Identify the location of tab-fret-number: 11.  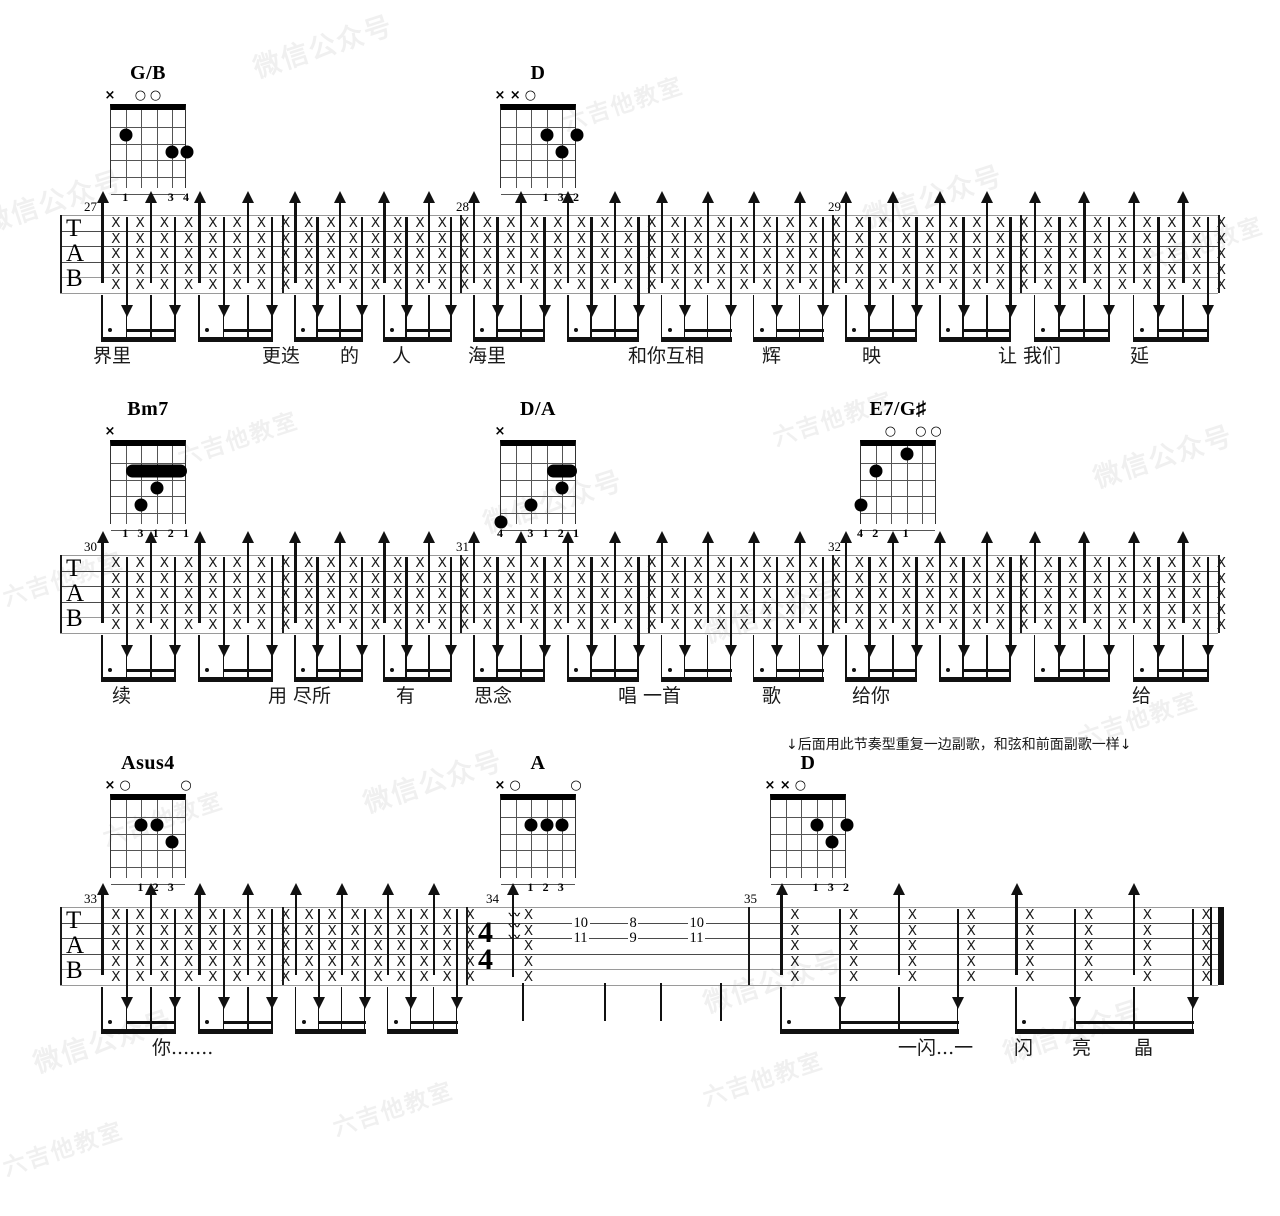
(696, 938).